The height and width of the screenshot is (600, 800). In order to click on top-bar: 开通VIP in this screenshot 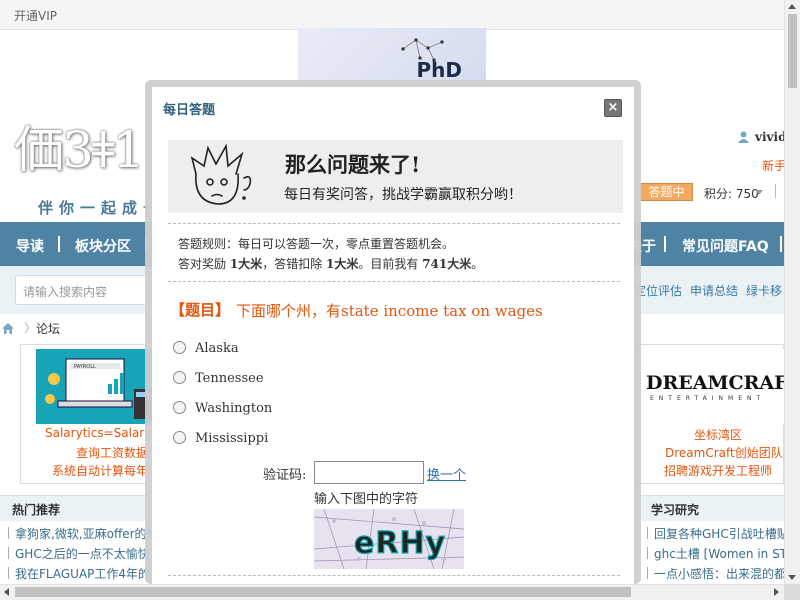, I will do `click(392, 15)`.